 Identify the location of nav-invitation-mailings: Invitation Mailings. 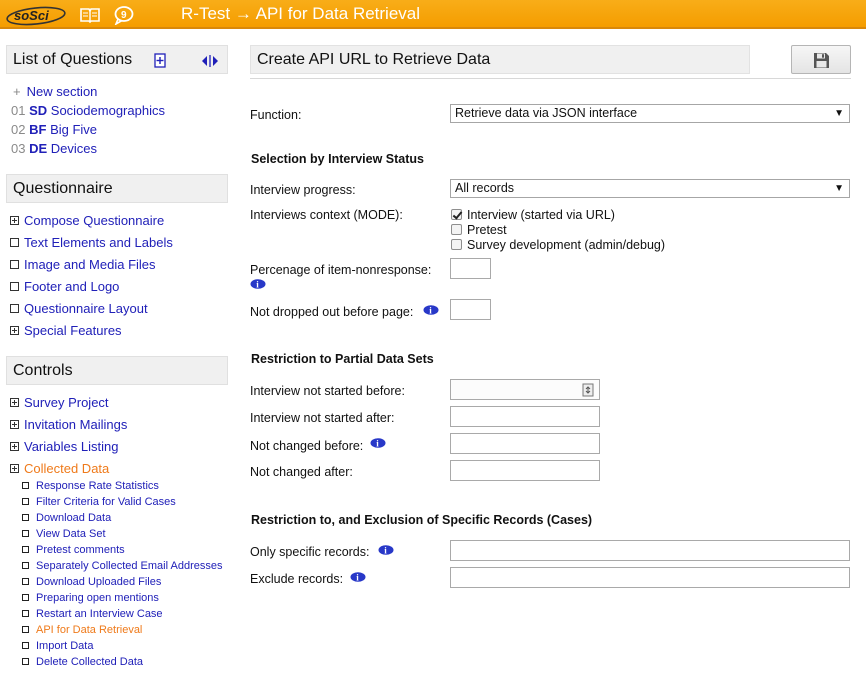
(68, 424).